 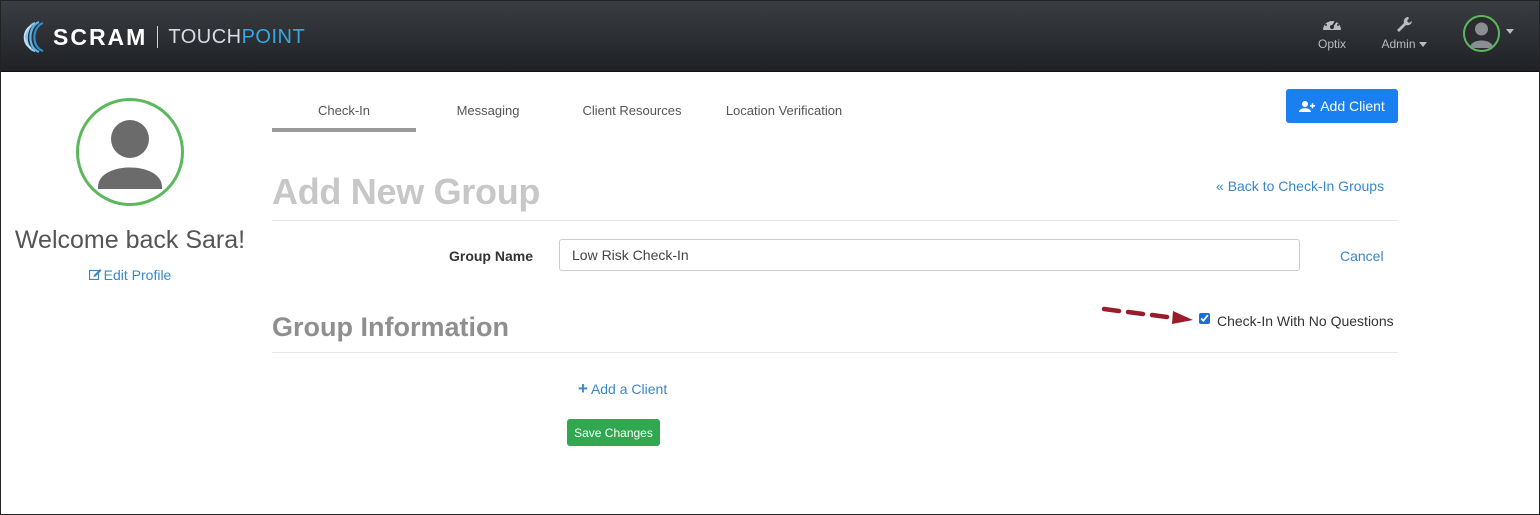 What do you see at coordinates (1398, 44) in the screenshot?
I see `nav-admin-label: Admin` at bounding box center [1398, 44].